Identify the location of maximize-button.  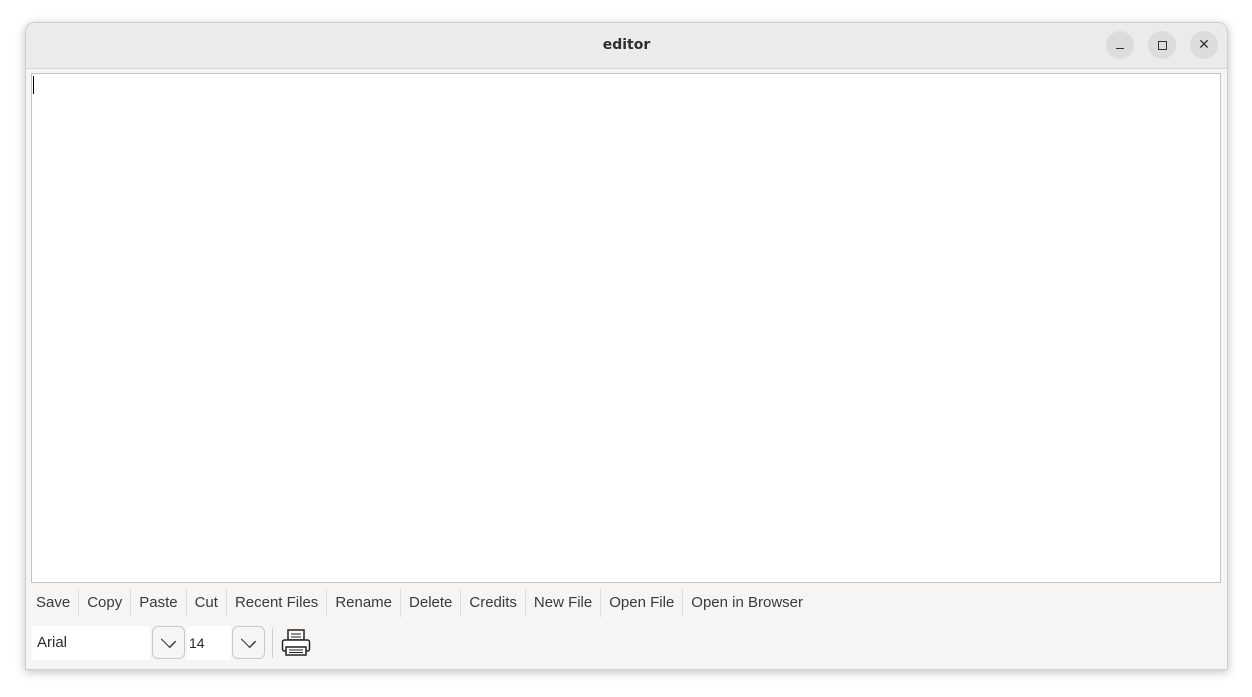
(1162, 45).